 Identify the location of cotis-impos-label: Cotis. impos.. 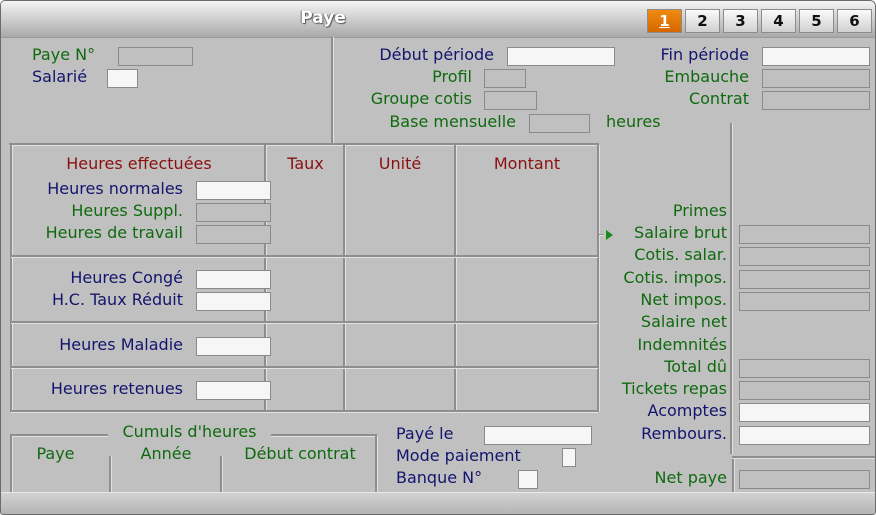
(675, 277).